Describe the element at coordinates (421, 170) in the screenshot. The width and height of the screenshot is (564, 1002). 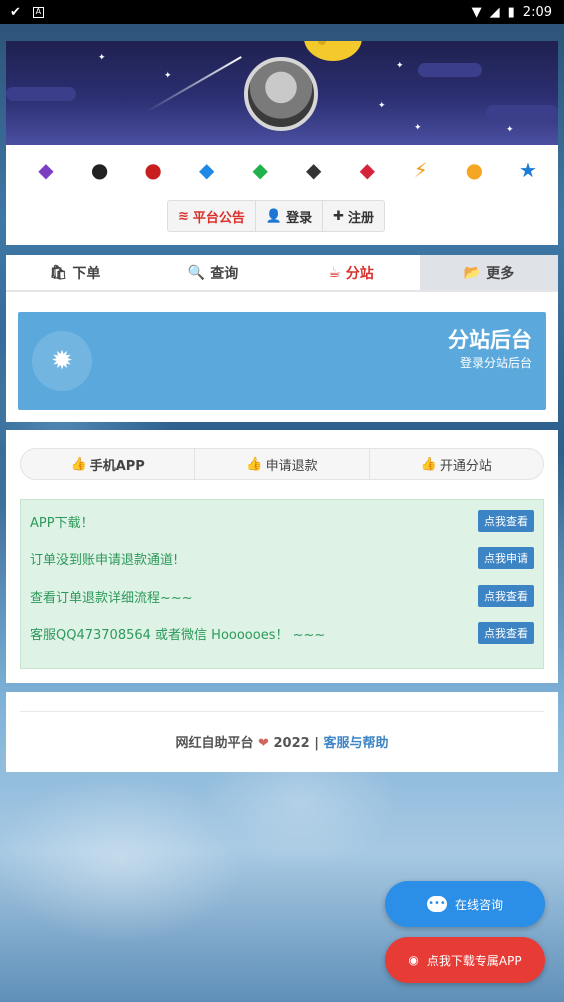
I see `lightning-icon: ⚡` at that location.